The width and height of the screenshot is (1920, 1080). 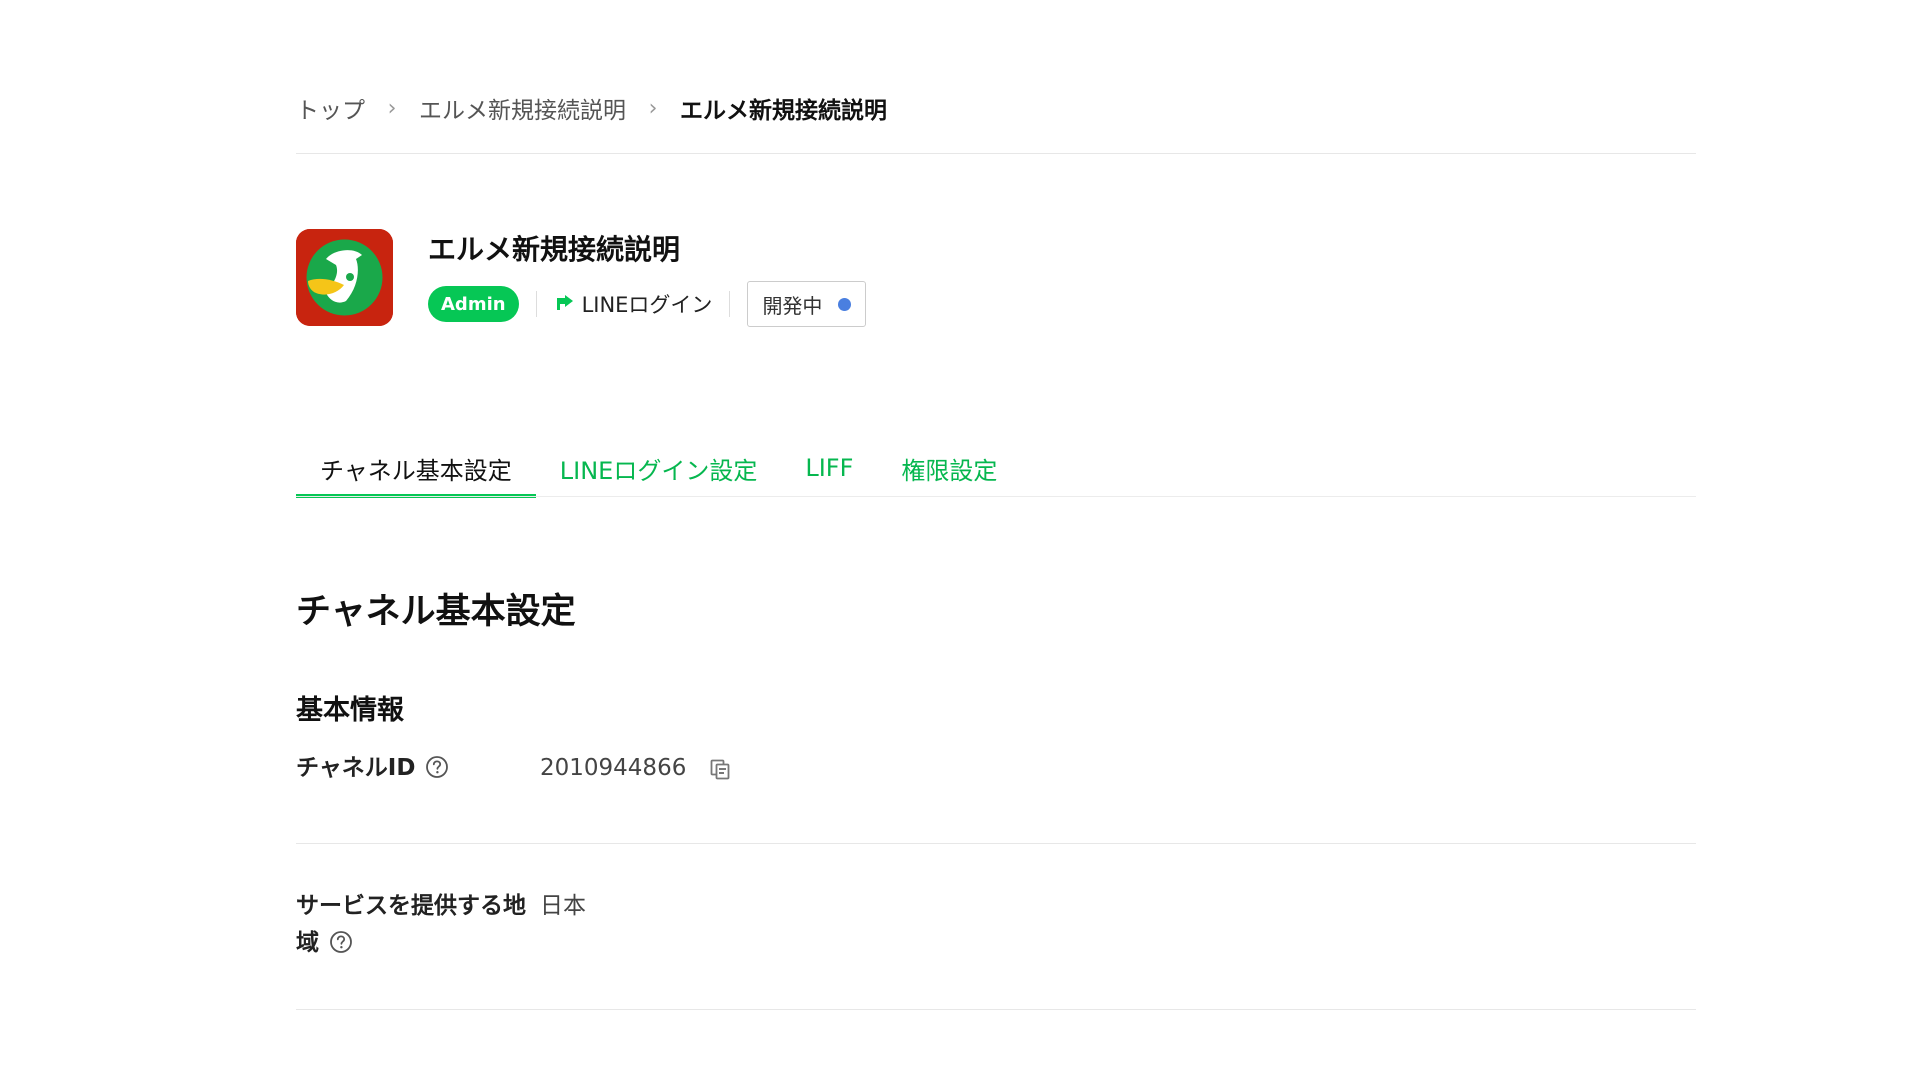 What do you see at coordinates (829, 468) in the screenshot?
I see `tab-liff: LIFF` at bounding box center [829, 468].